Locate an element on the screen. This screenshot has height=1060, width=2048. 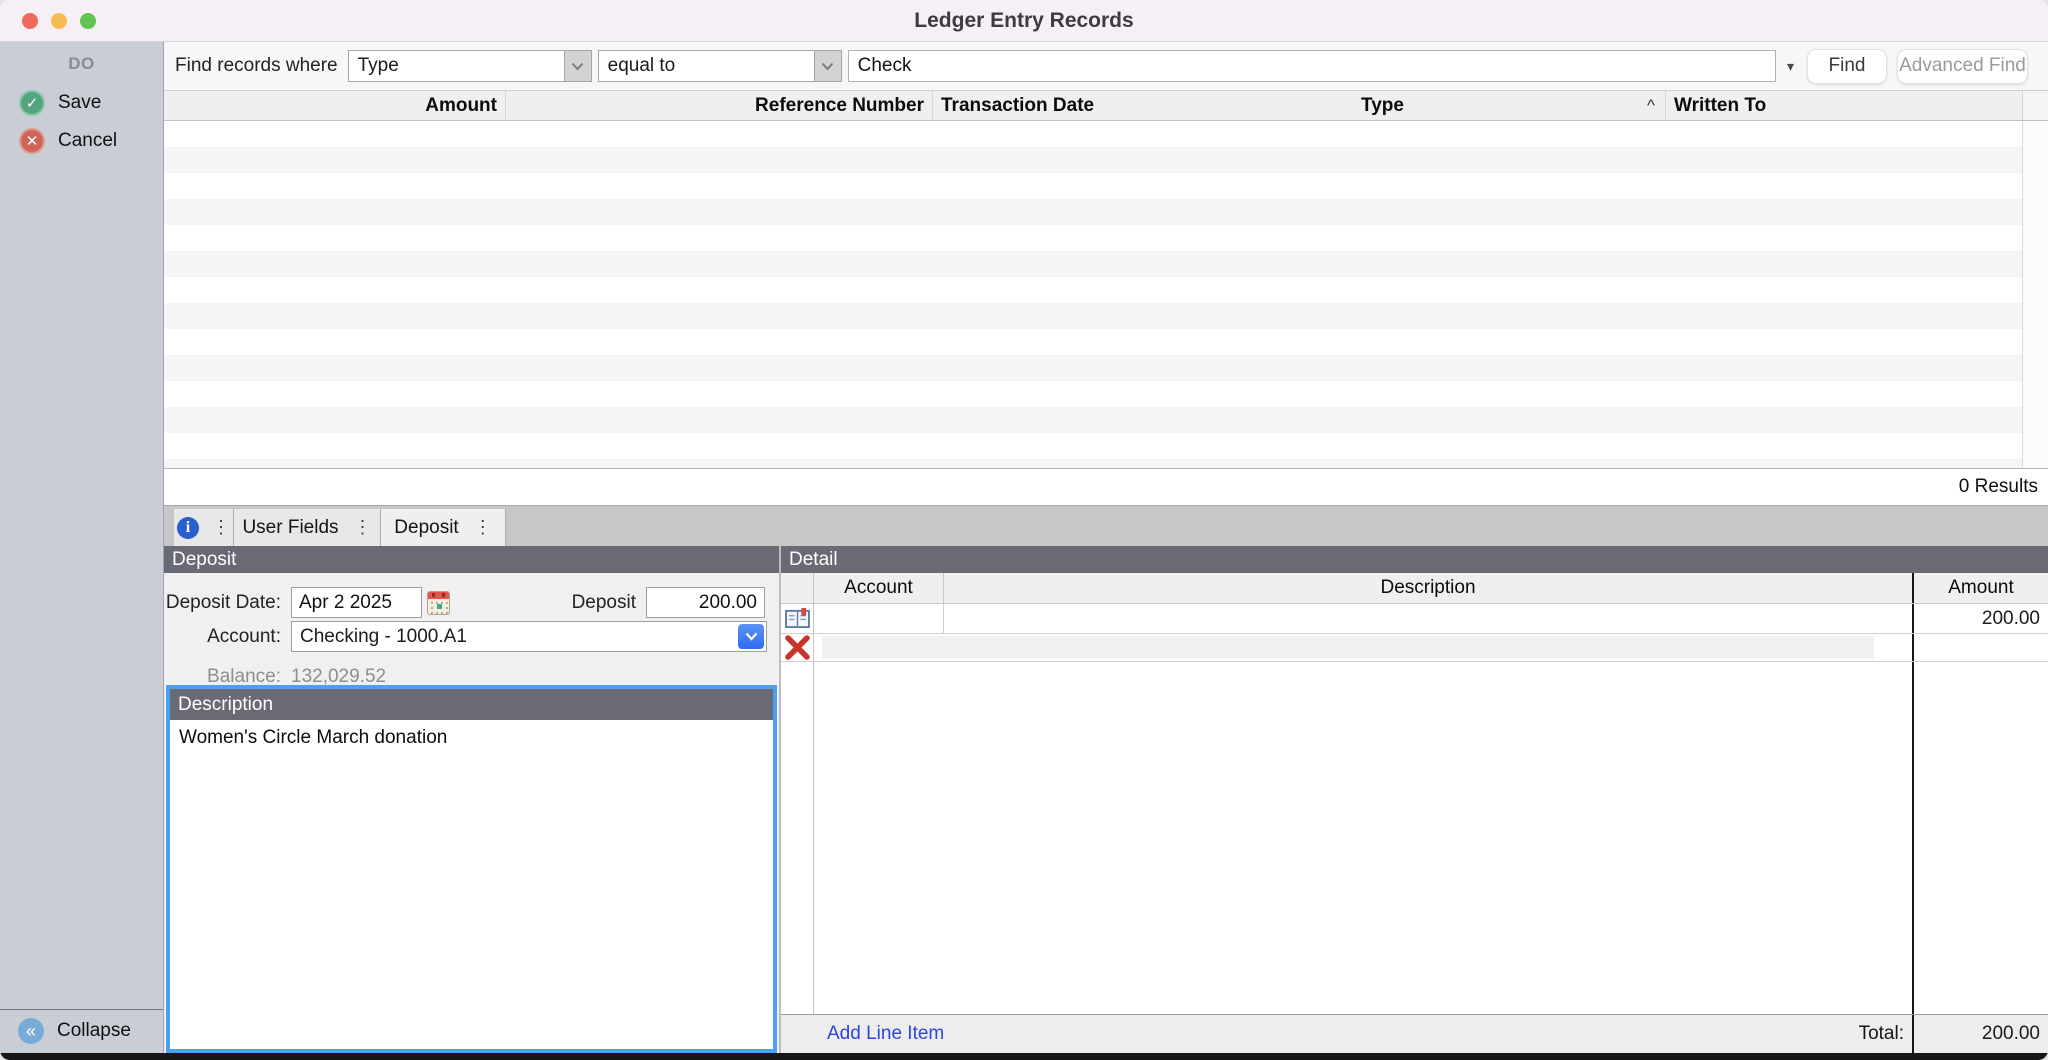
collapse-sidebar-button: « Collapse is located at coordinates (81, 1031).